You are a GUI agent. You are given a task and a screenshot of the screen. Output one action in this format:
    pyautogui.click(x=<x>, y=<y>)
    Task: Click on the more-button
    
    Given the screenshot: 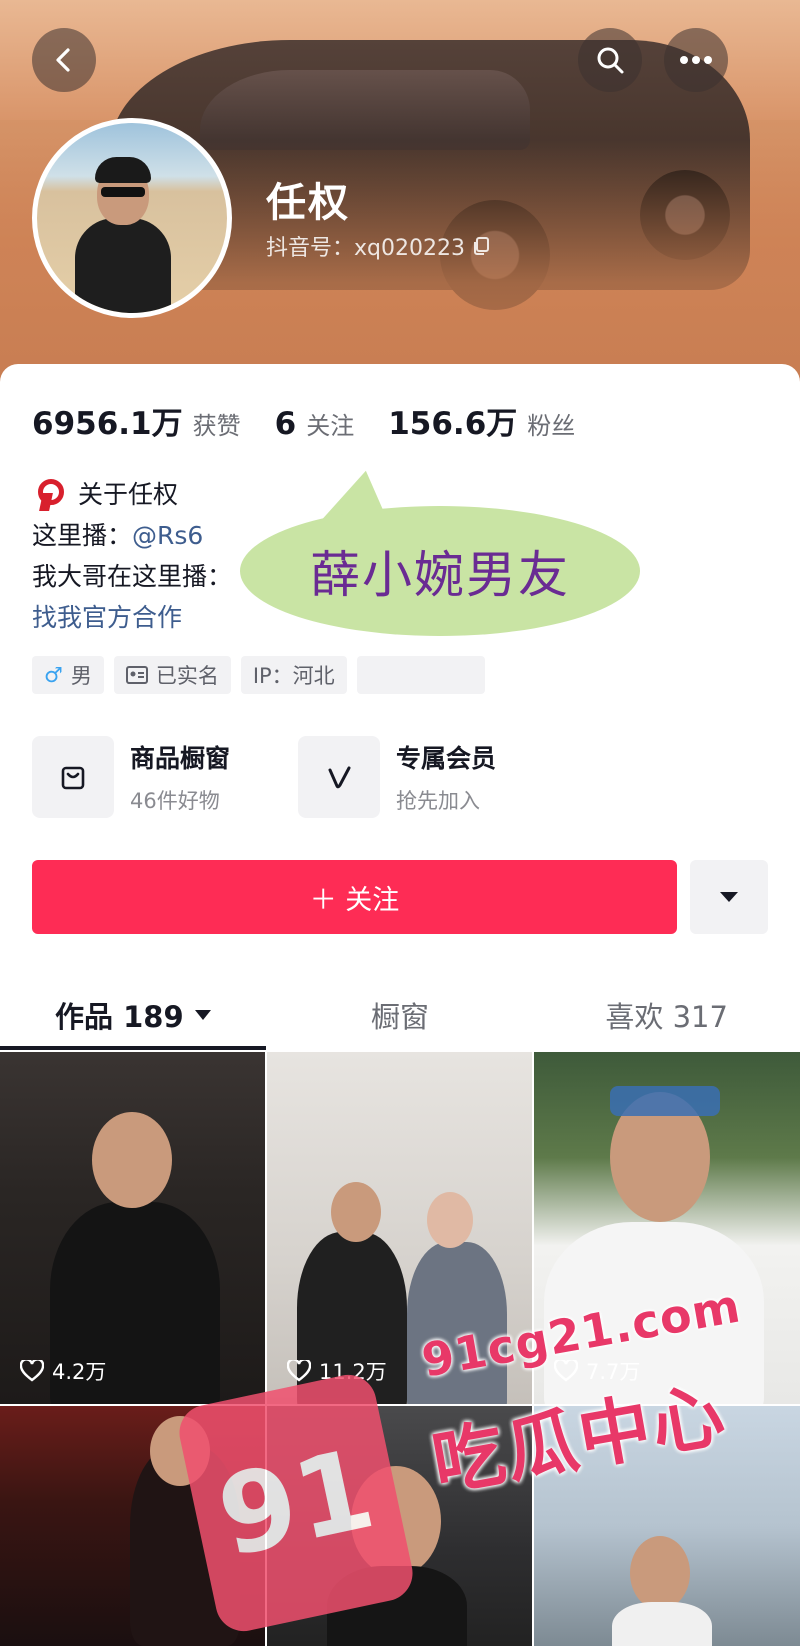 What is the action you would take?
    pyautogui.click(x=696, y=60)
    